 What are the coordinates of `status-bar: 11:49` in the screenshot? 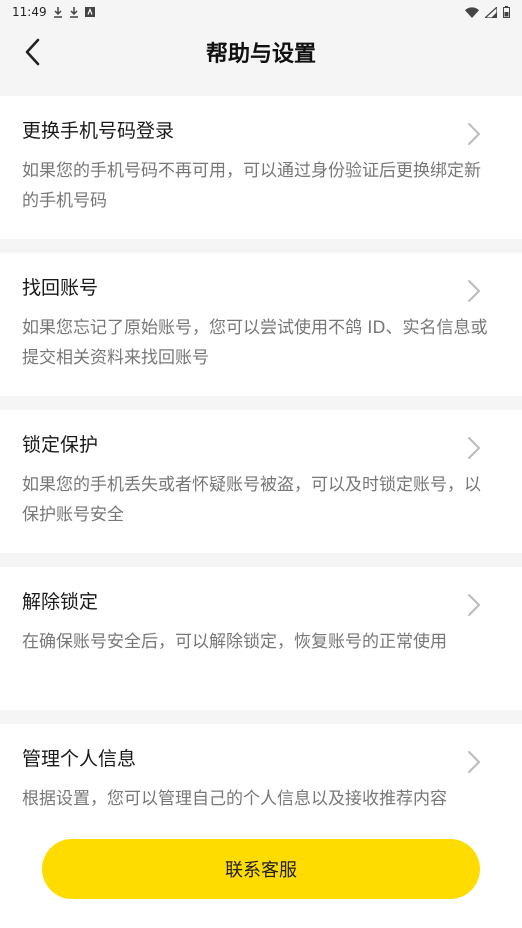 It's located at (261, 12).